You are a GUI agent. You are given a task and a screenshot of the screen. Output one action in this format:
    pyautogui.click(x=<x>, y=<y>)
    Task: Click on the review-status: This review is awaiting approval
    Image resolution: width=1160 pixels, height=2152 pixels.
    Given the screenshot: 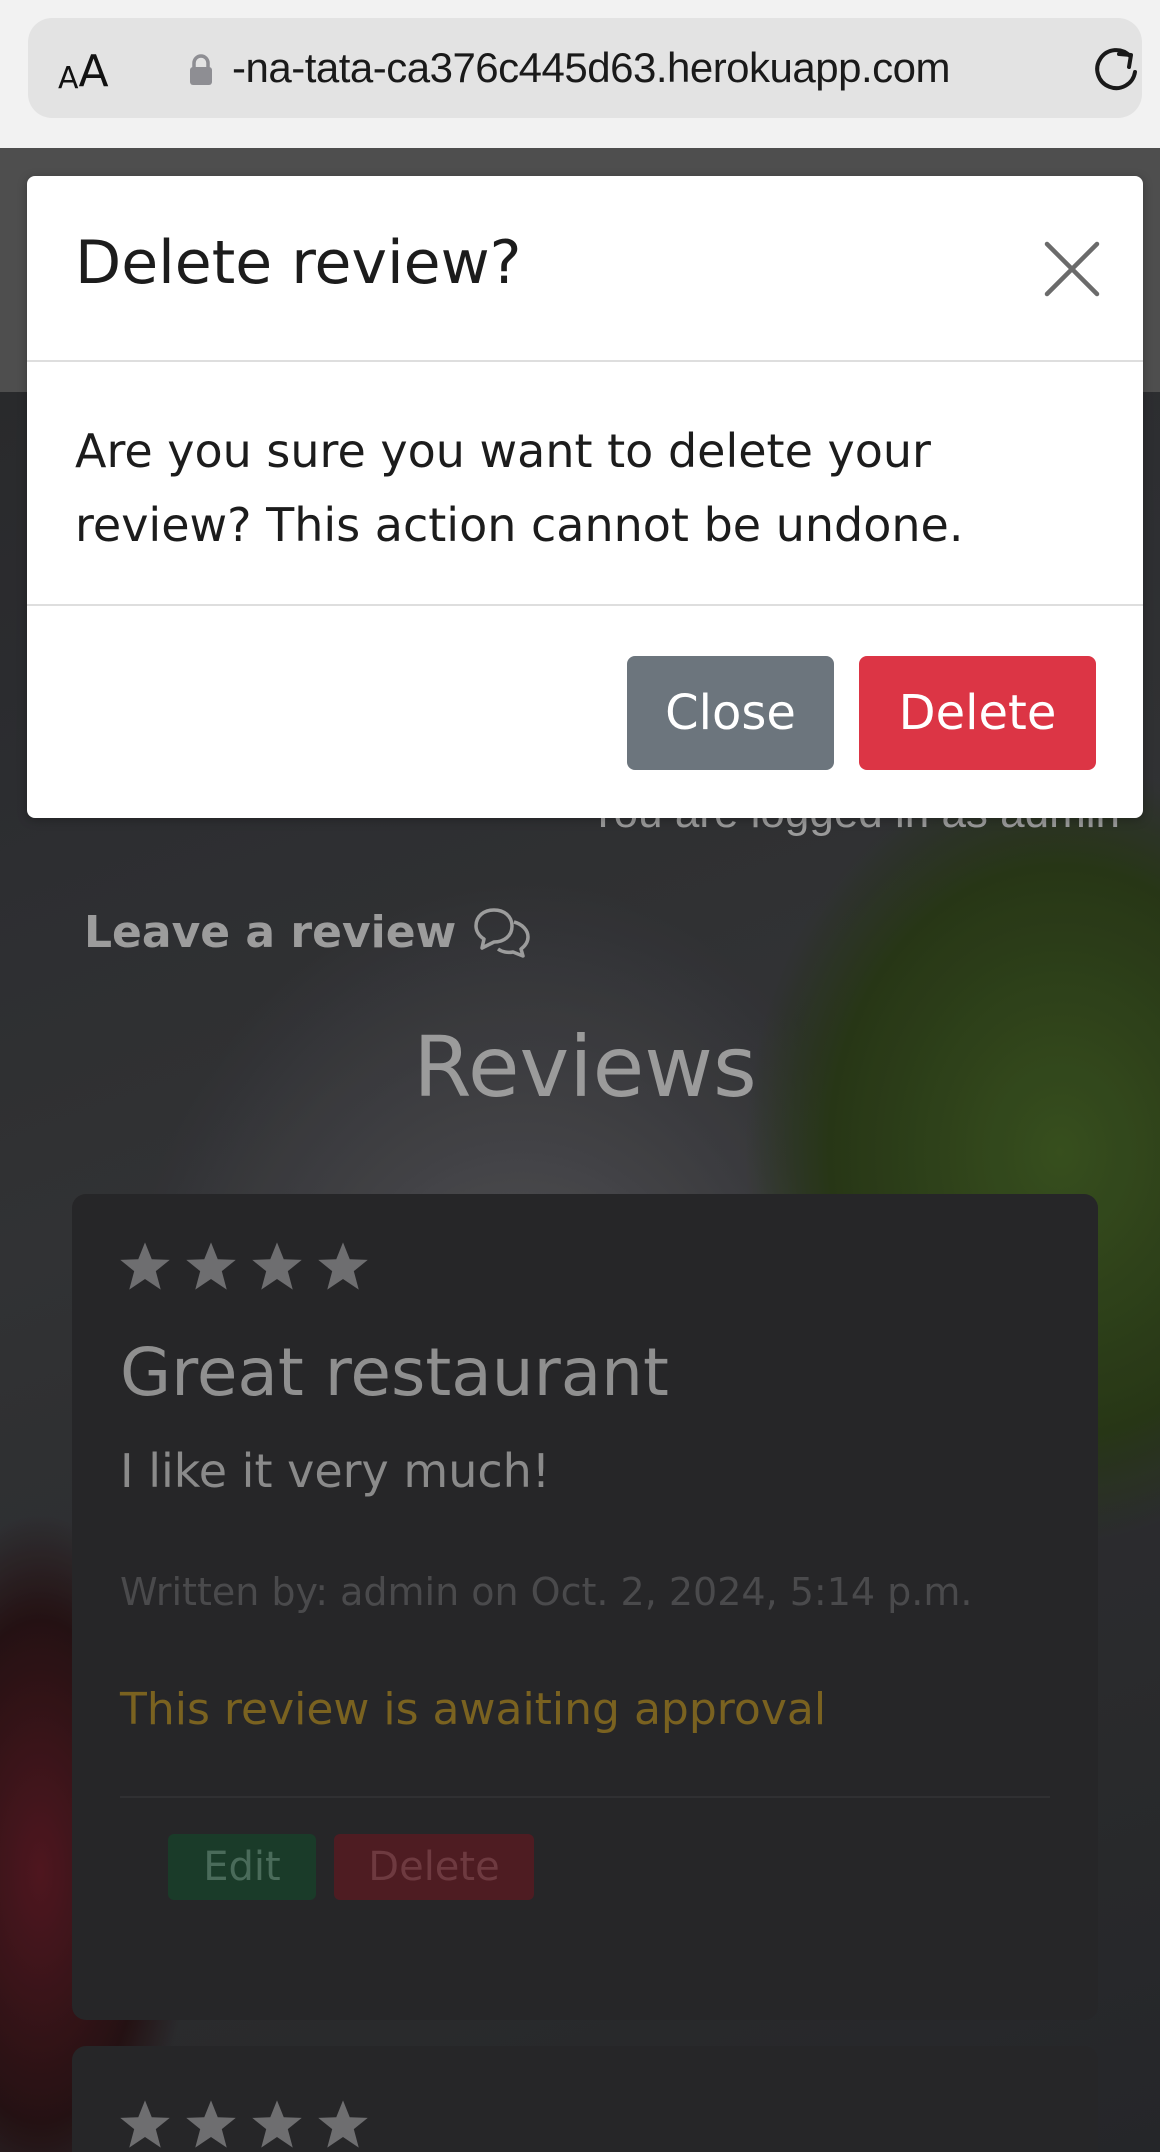 What is the action you would take?
    pyautogui.click(x=473, y=1709)
    